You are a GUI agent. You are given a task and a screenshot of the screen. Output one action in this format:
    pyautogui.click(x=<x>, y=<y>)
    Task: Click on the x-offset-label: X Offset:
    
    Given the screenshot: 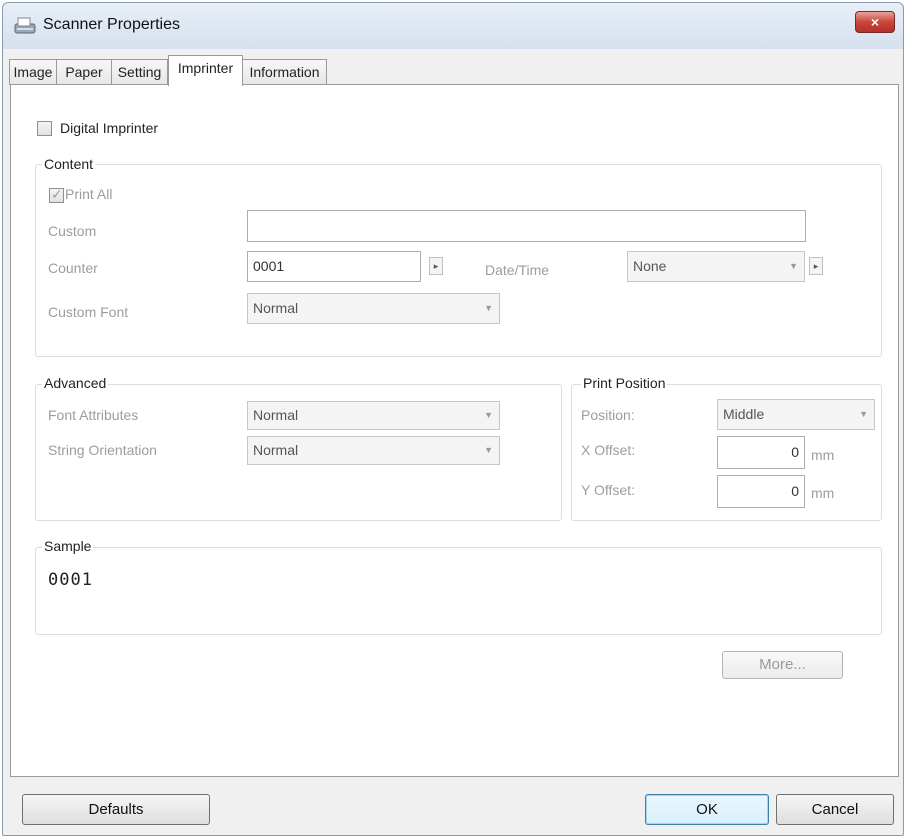 What is the action you would take?
    pyautogui.click(x=608, y=450)
    